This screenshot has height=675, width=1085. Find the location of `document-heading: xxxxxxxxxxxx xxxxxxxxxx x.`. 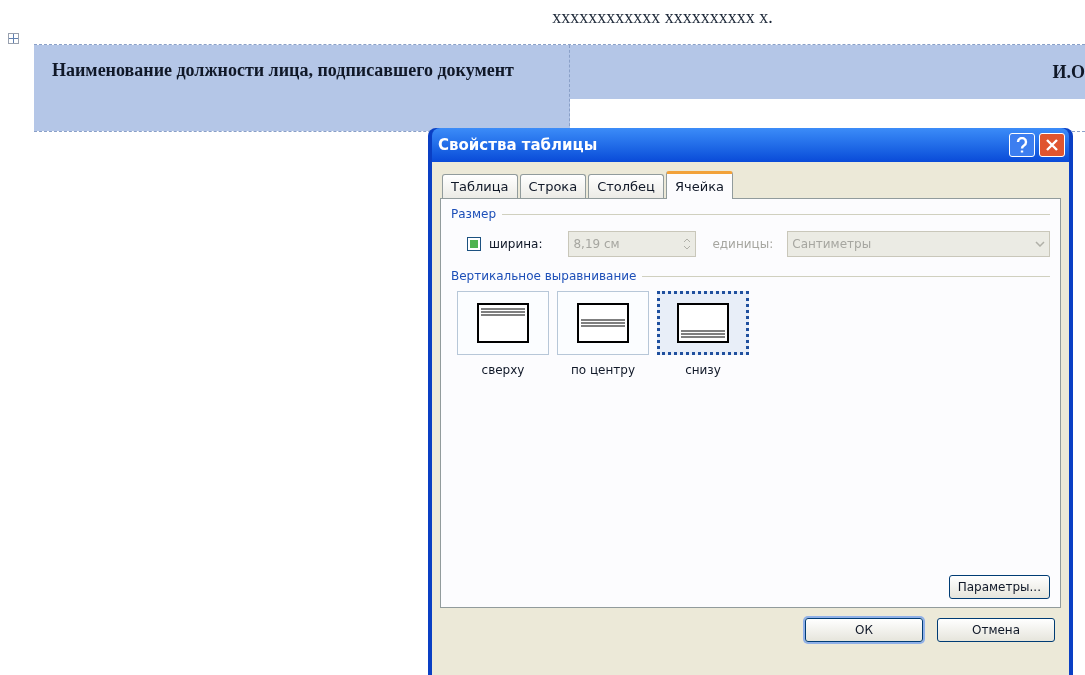

document-heading: xxxxxxxxxxxx xxxxxxxxxx x. is located at coordinates (662, 17).